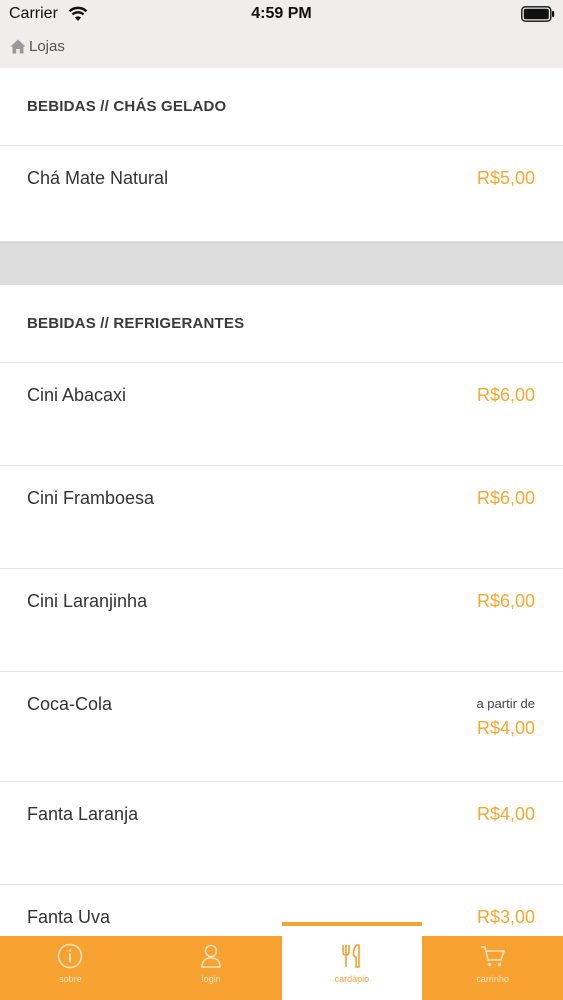 This screenshot has width=563, height=1000. Describe the element at coordinates (492, 968) in the screenshot. I see `tab-carrinho: carrinho` at that location.